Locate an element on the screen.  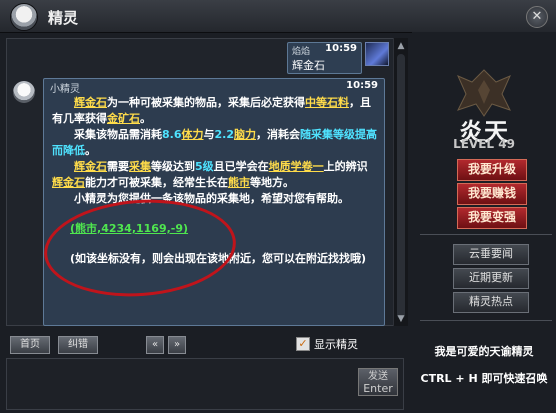
window-title: 精灵 is located at coordinates (63, 18).